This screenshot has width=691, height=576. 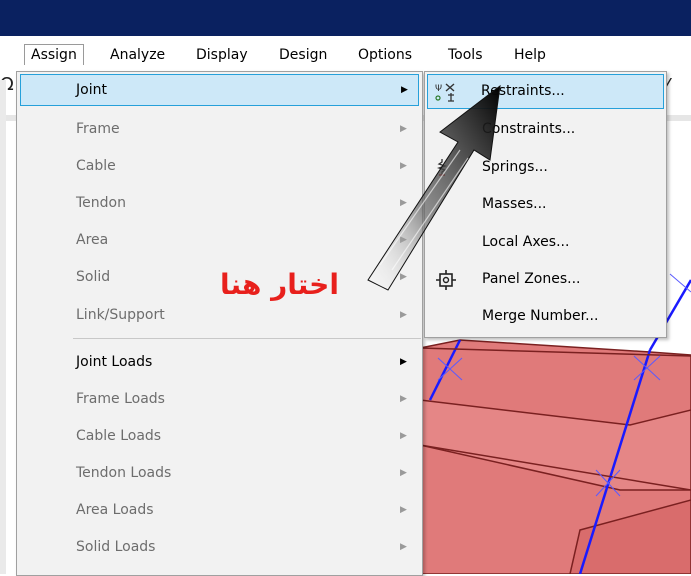 I want to click on window-edge, so click(x=3, y=327).